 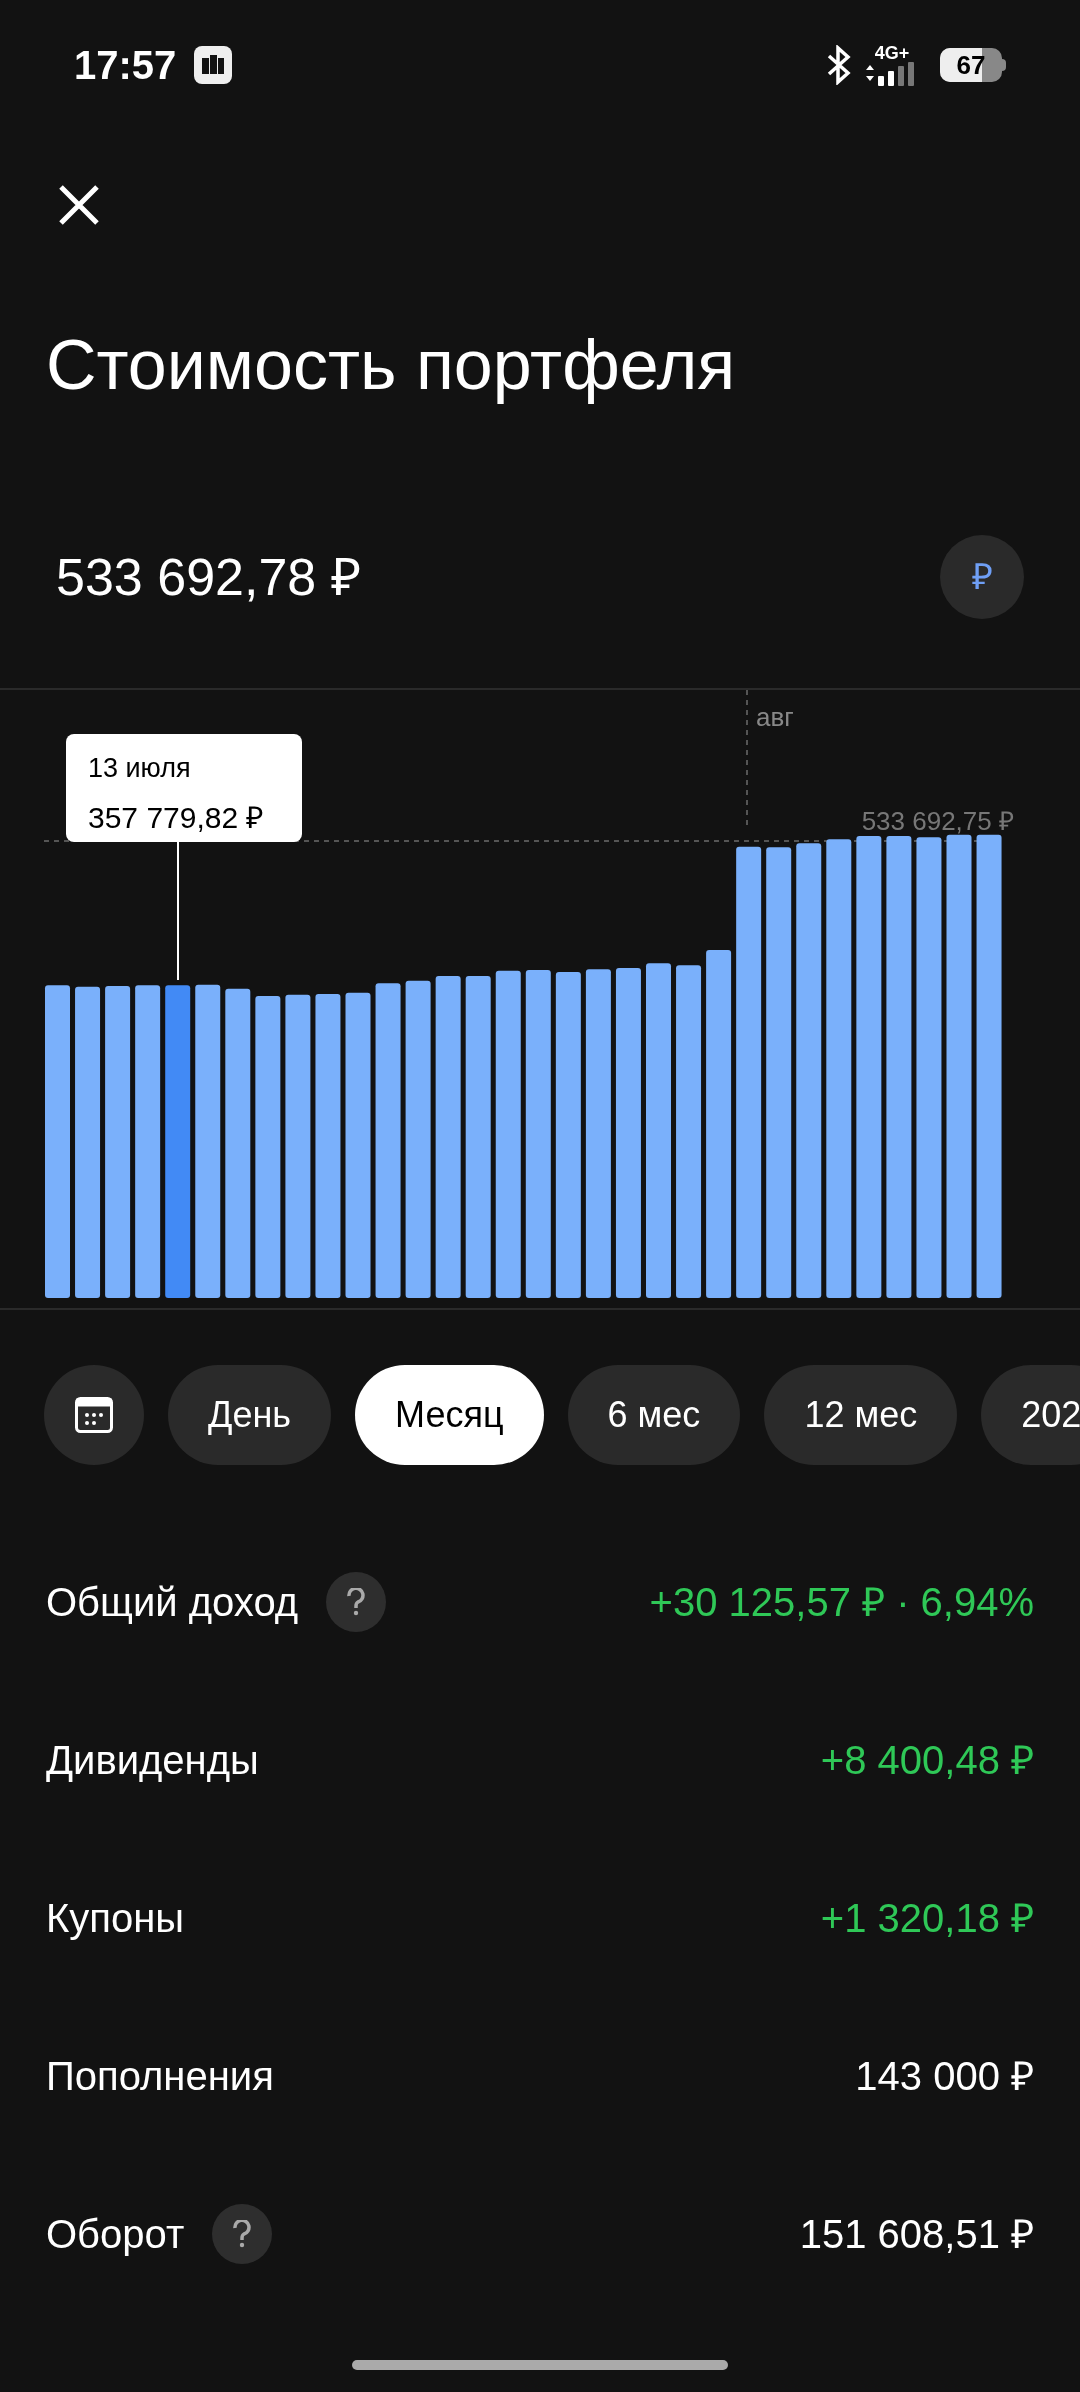 I want to click on network-type: 4G+, so click(x=892, y=53).